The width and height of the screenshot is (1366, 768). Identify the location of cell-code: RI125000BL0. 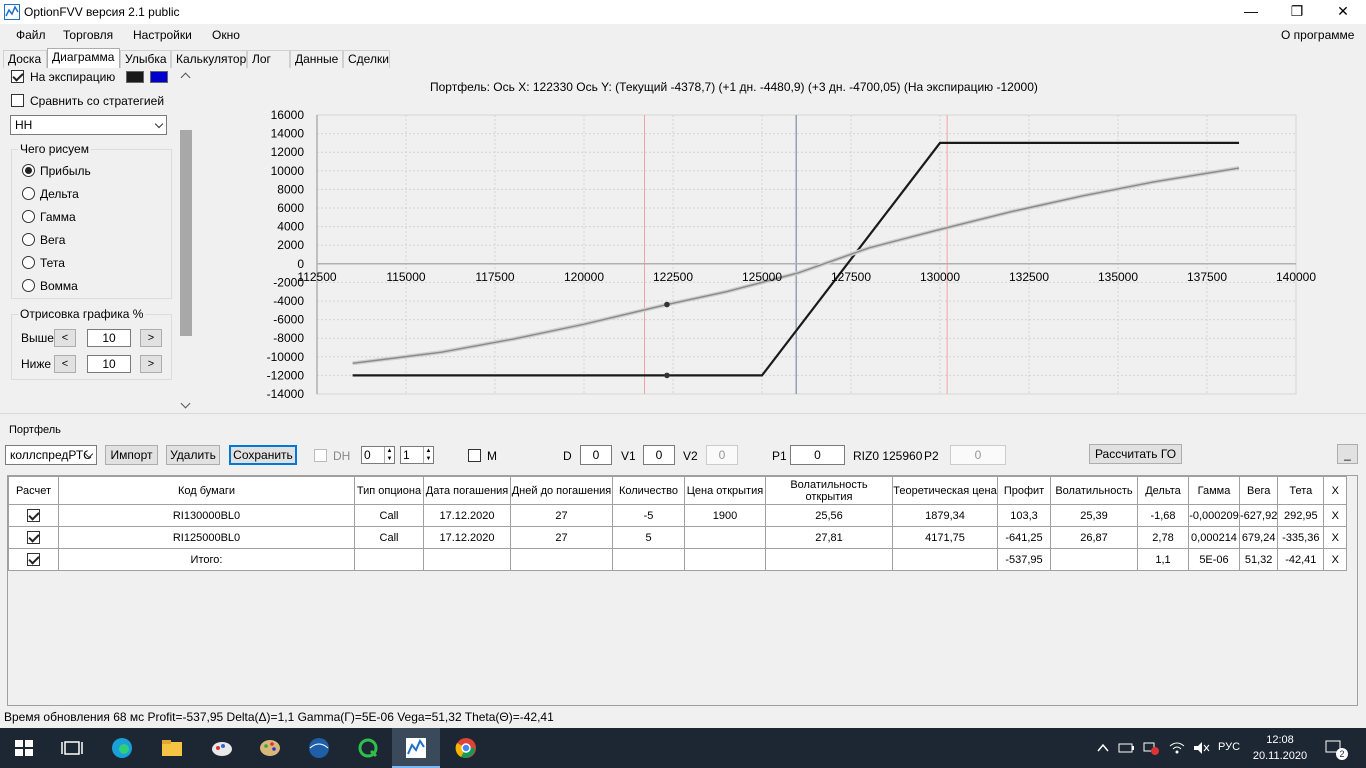
(206, 537).